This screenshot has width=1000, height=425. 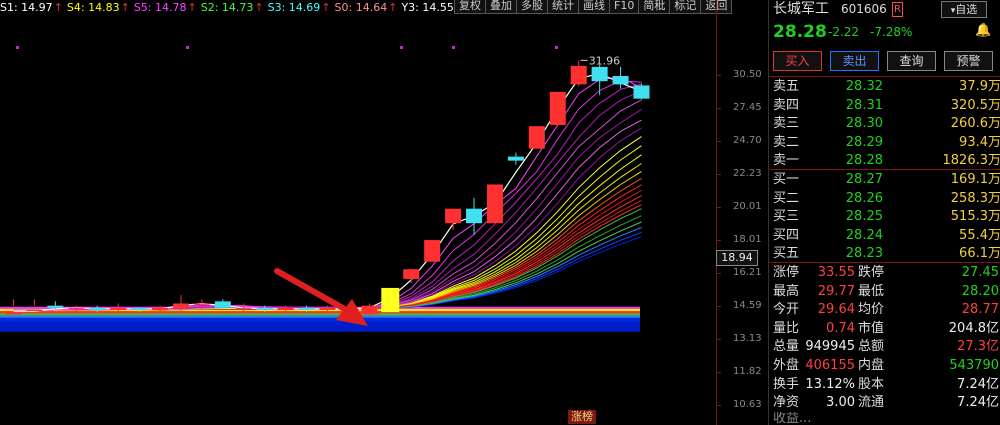 I want to click on stat-value: 7.24亿, so click(x=978, y=403).